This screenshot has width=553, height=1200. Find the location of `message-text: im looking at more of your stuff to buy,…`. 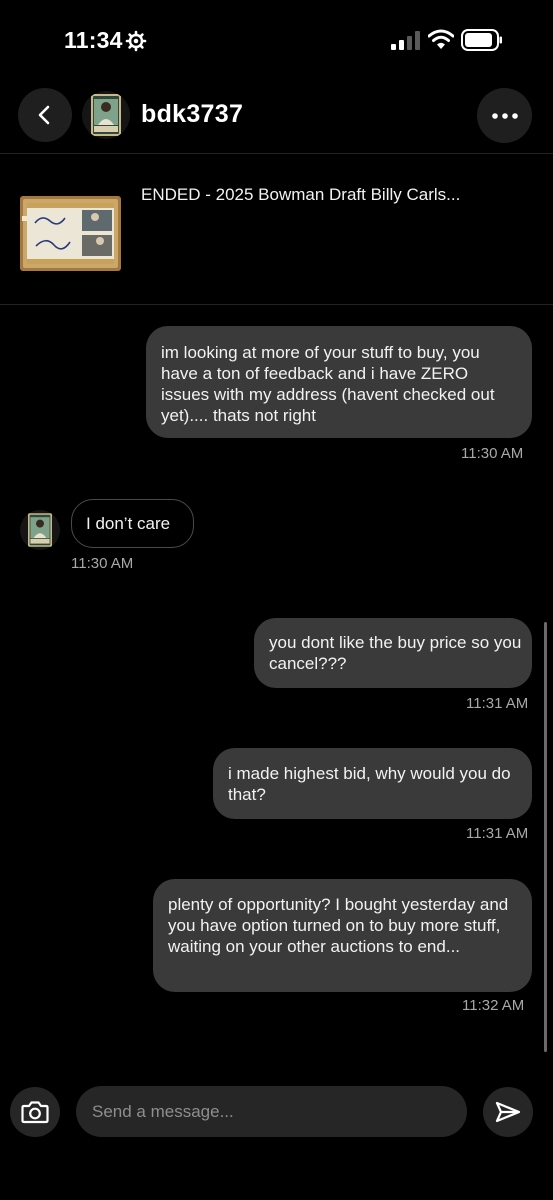

message-text: im looking at more of your stuff to buy,… is located at coordinates (328, 384).